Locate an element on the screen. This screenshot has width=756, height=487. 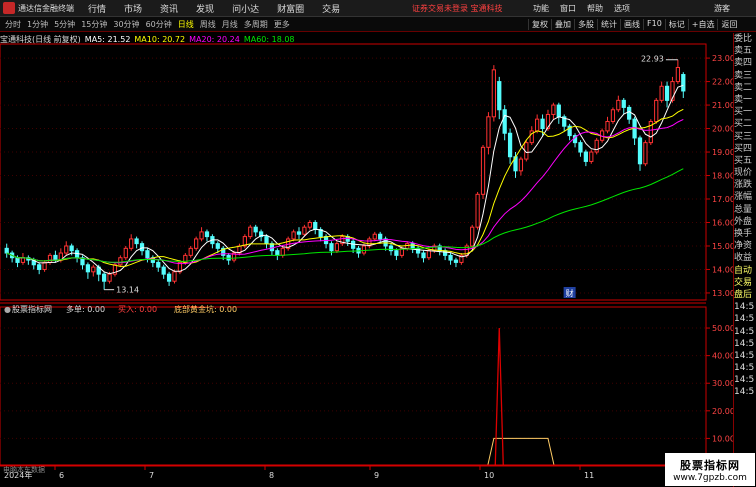
quote-label: 买一 is located at coordinates (743, 112).